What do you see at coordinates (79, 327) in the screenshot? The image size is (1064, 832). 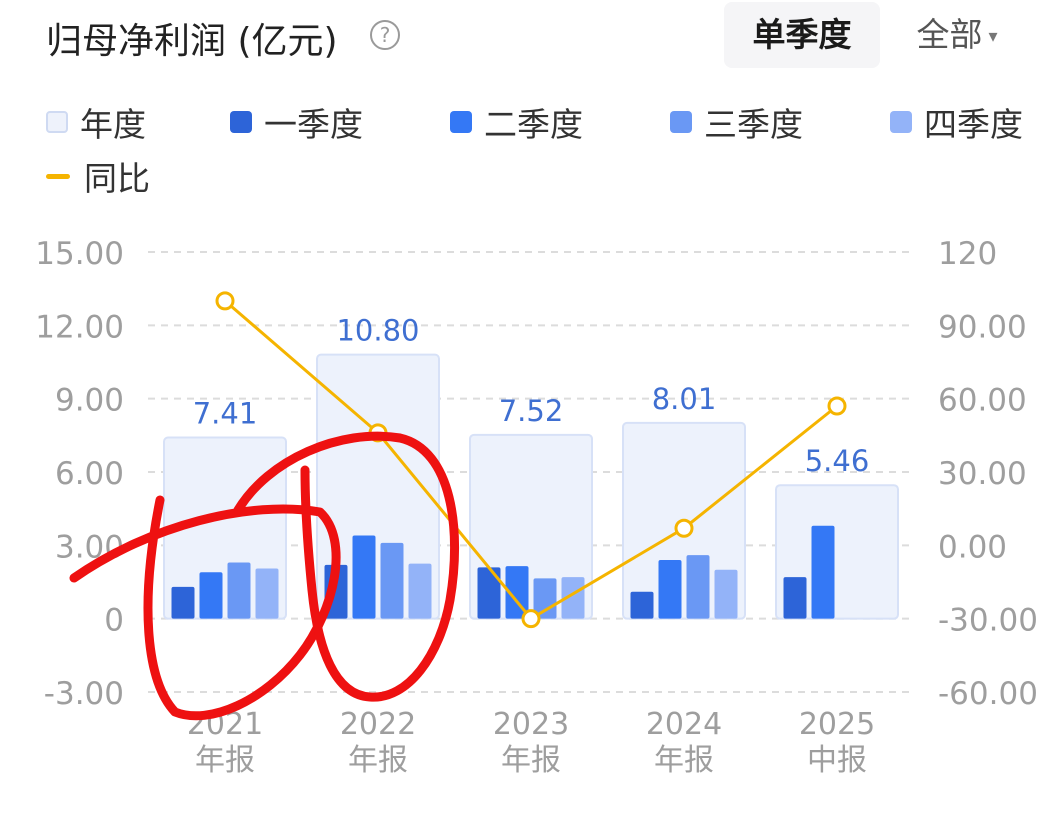 I see `y-left-tick-label: 12.00` at bounding box center [79, 327].